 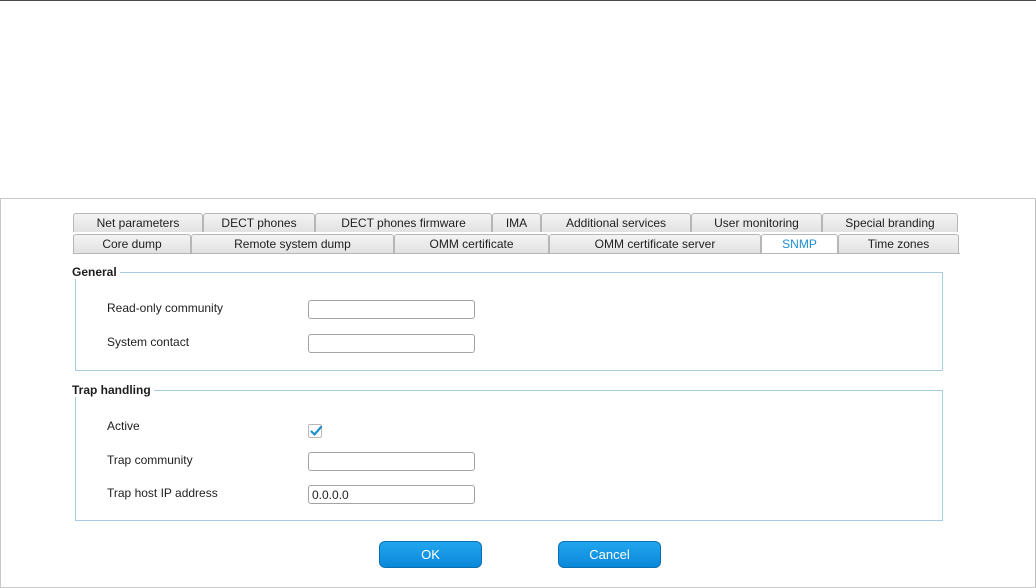 What do you see at coordinates (165, 308) in the screenshot?
I see `read-only-community-label: Read-only community` at bounding box center [165, 308].